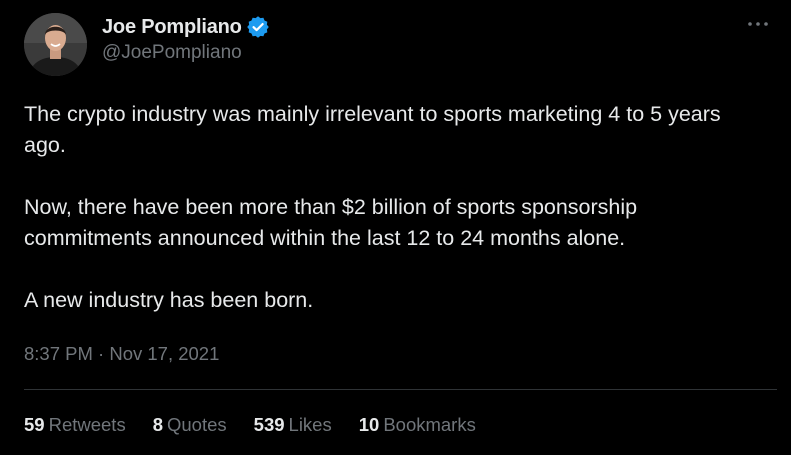 This screenshot has height=455, width=791. I want to click on engagement-stats: 59 Retweets 8 Quotes 539 Likes 10 Bookmarks, so click(263, 425).